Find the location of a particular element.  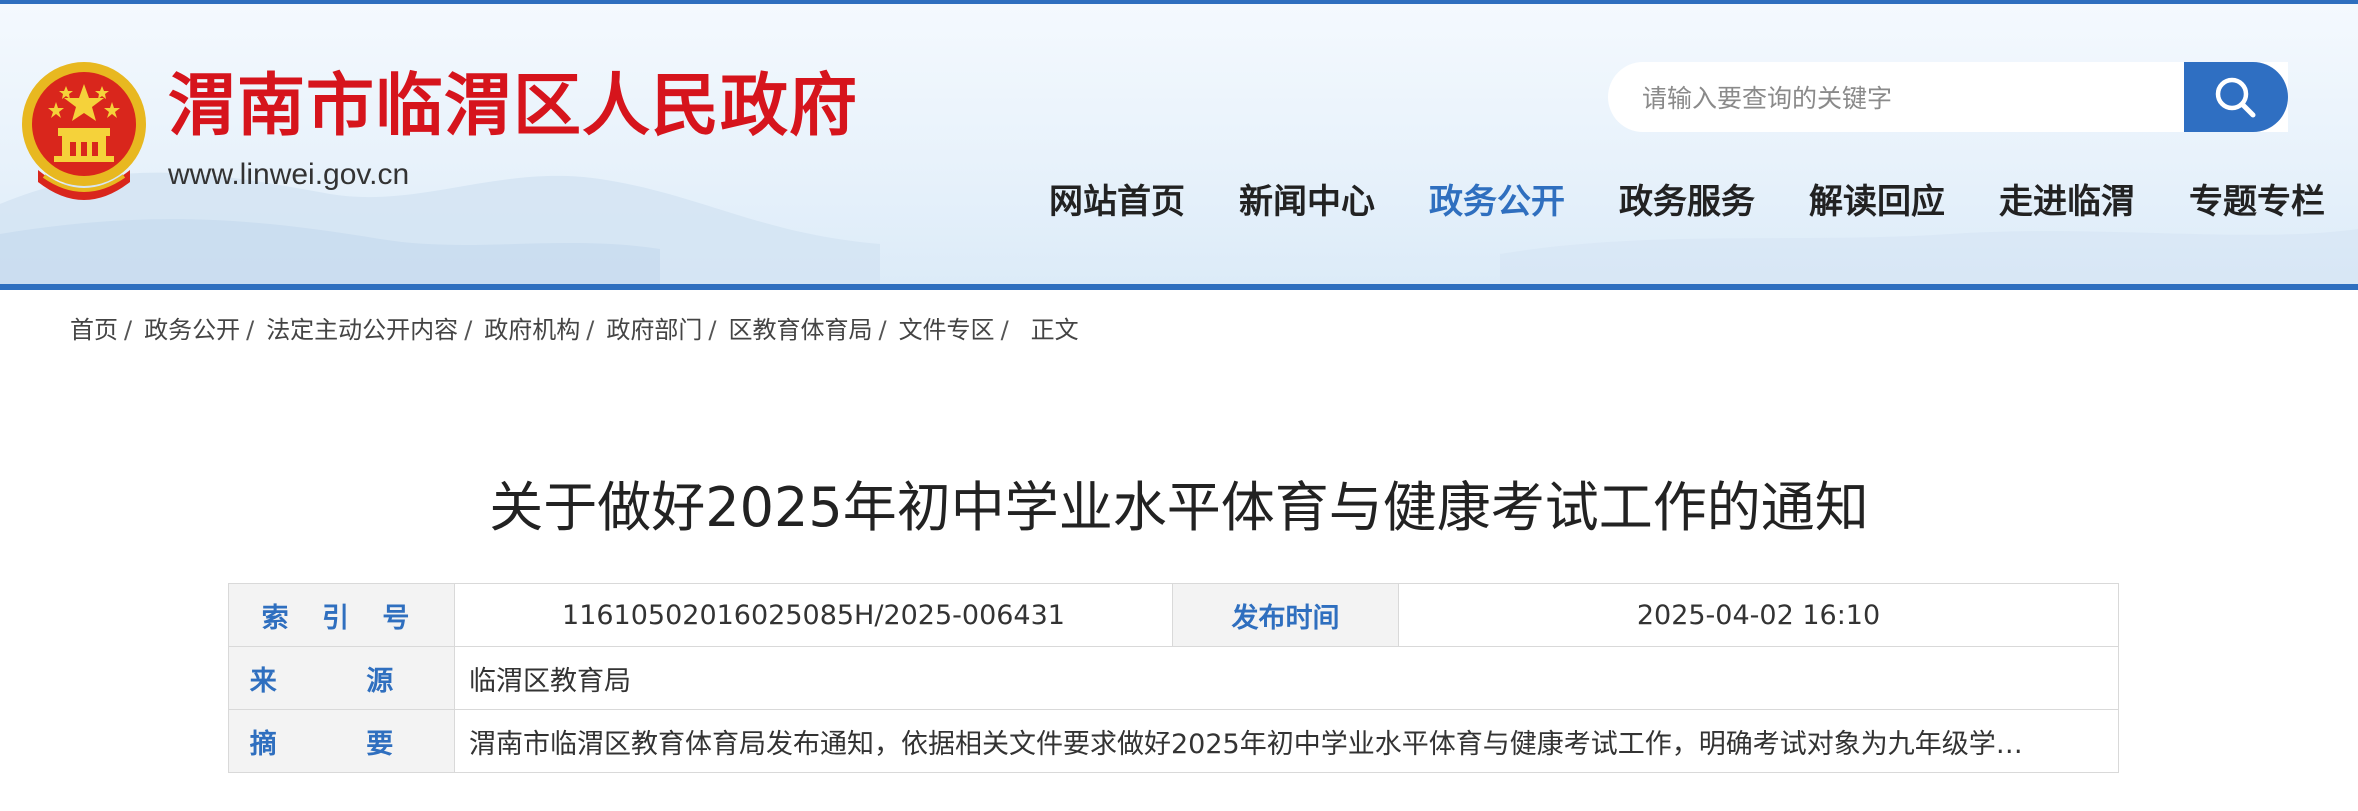

meta-source-label: 来 源 is located at coordinates (341, 678).